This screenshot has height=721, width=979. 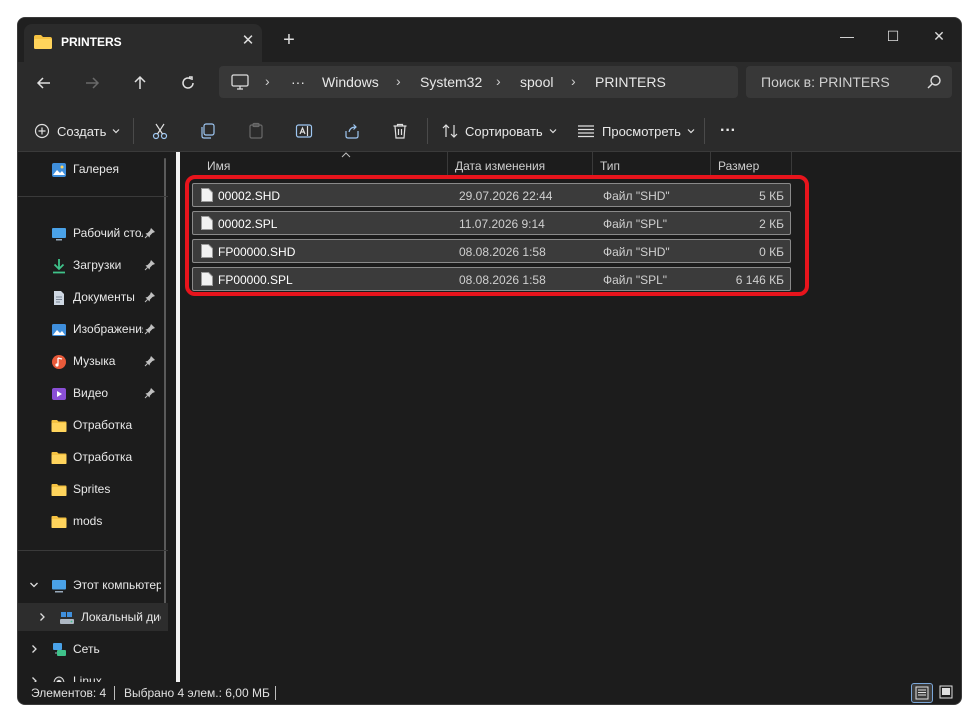 I want to click on back-button, so click(x=44, y=86).